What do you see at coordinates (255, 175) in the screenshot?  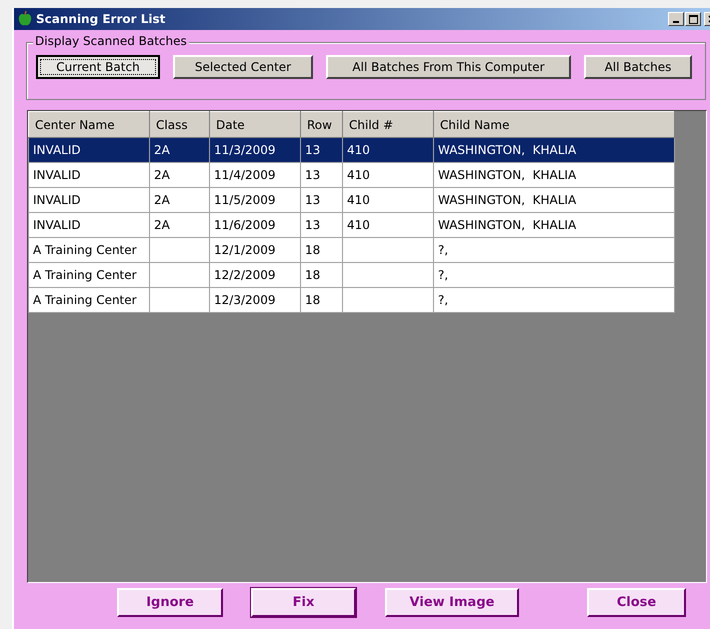 I see `table-cell: 11/4/2009` at bounding box center [255, 175].